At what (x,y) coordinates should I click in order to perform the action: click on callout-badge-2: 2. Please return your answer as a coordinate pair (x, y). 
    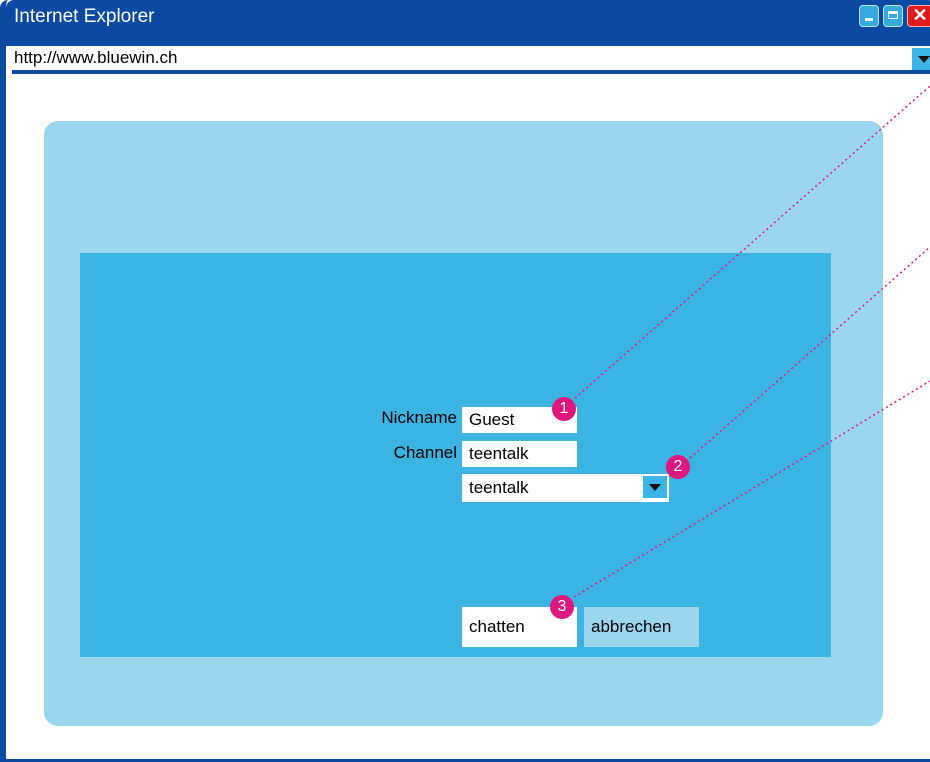
    Looking at the image, I should click on (678, 467).